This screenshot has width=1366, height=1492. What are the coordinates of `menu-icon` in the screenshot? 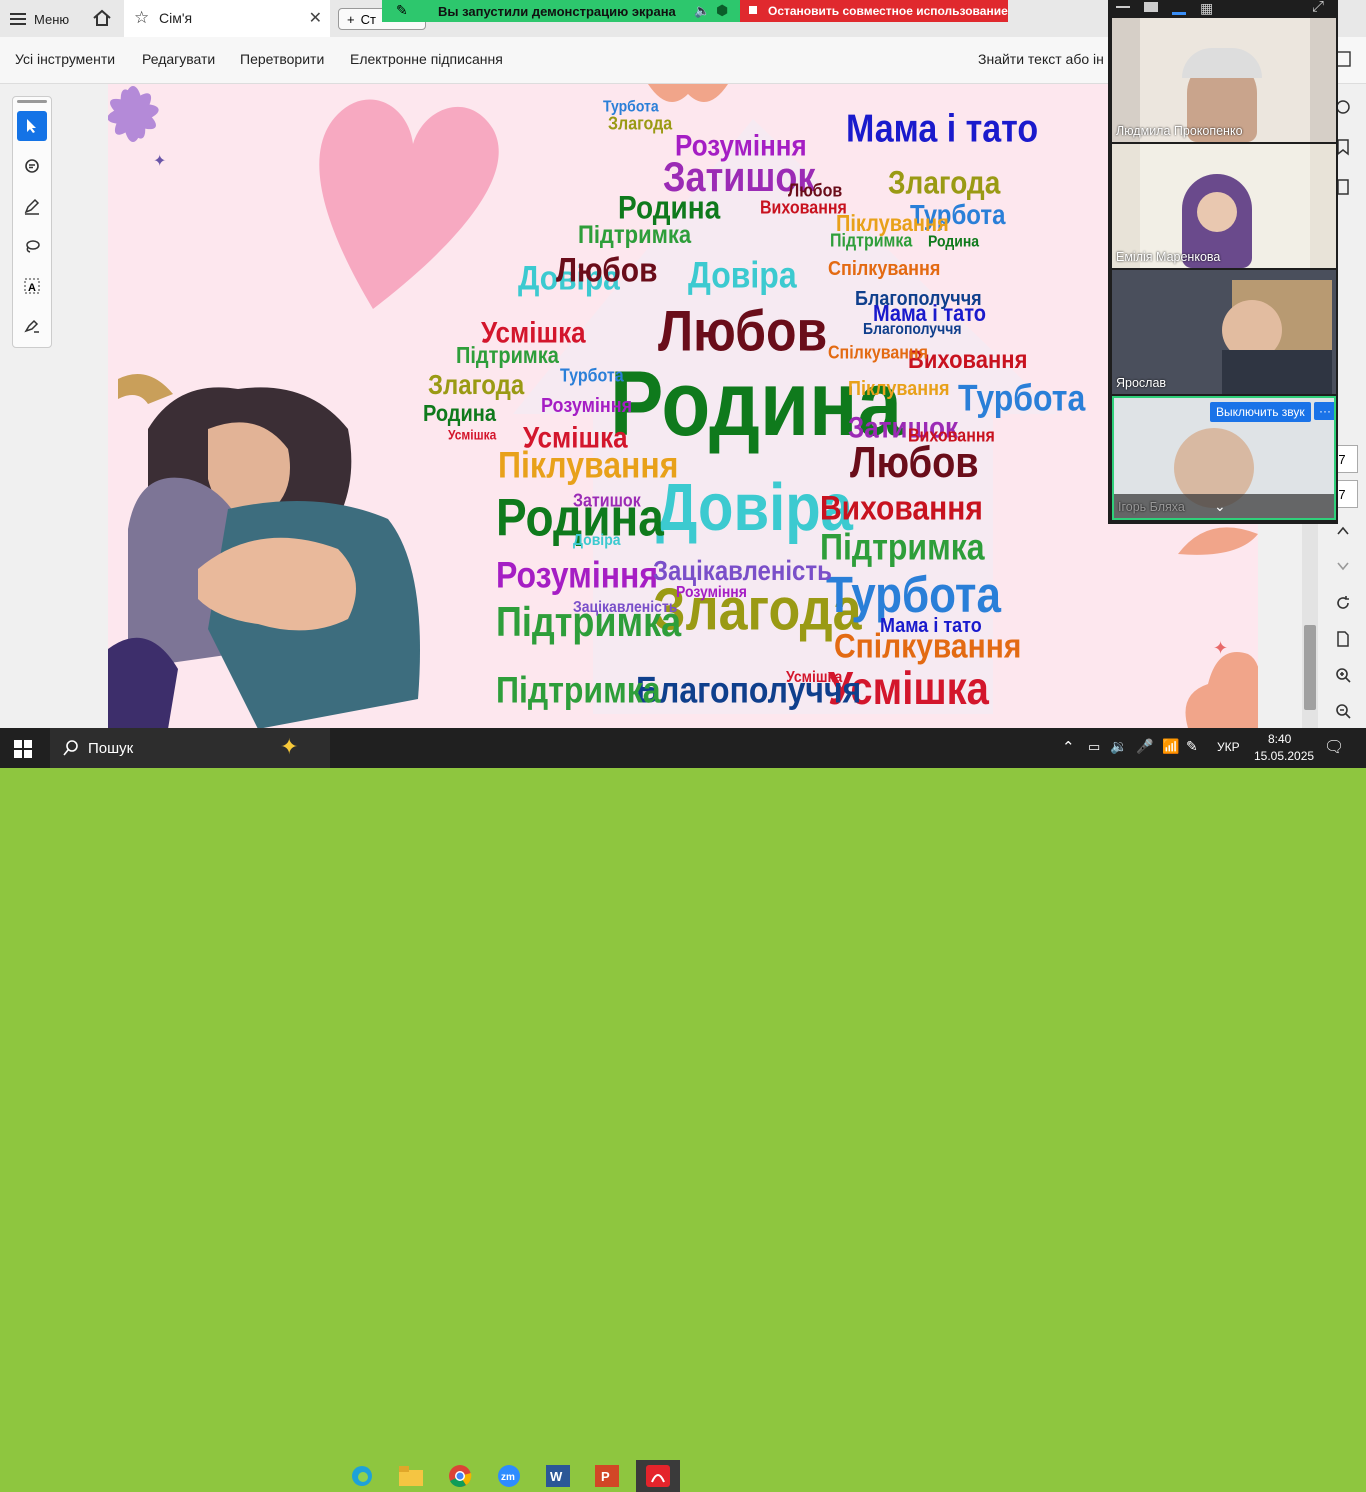 It's located at (18, 19).